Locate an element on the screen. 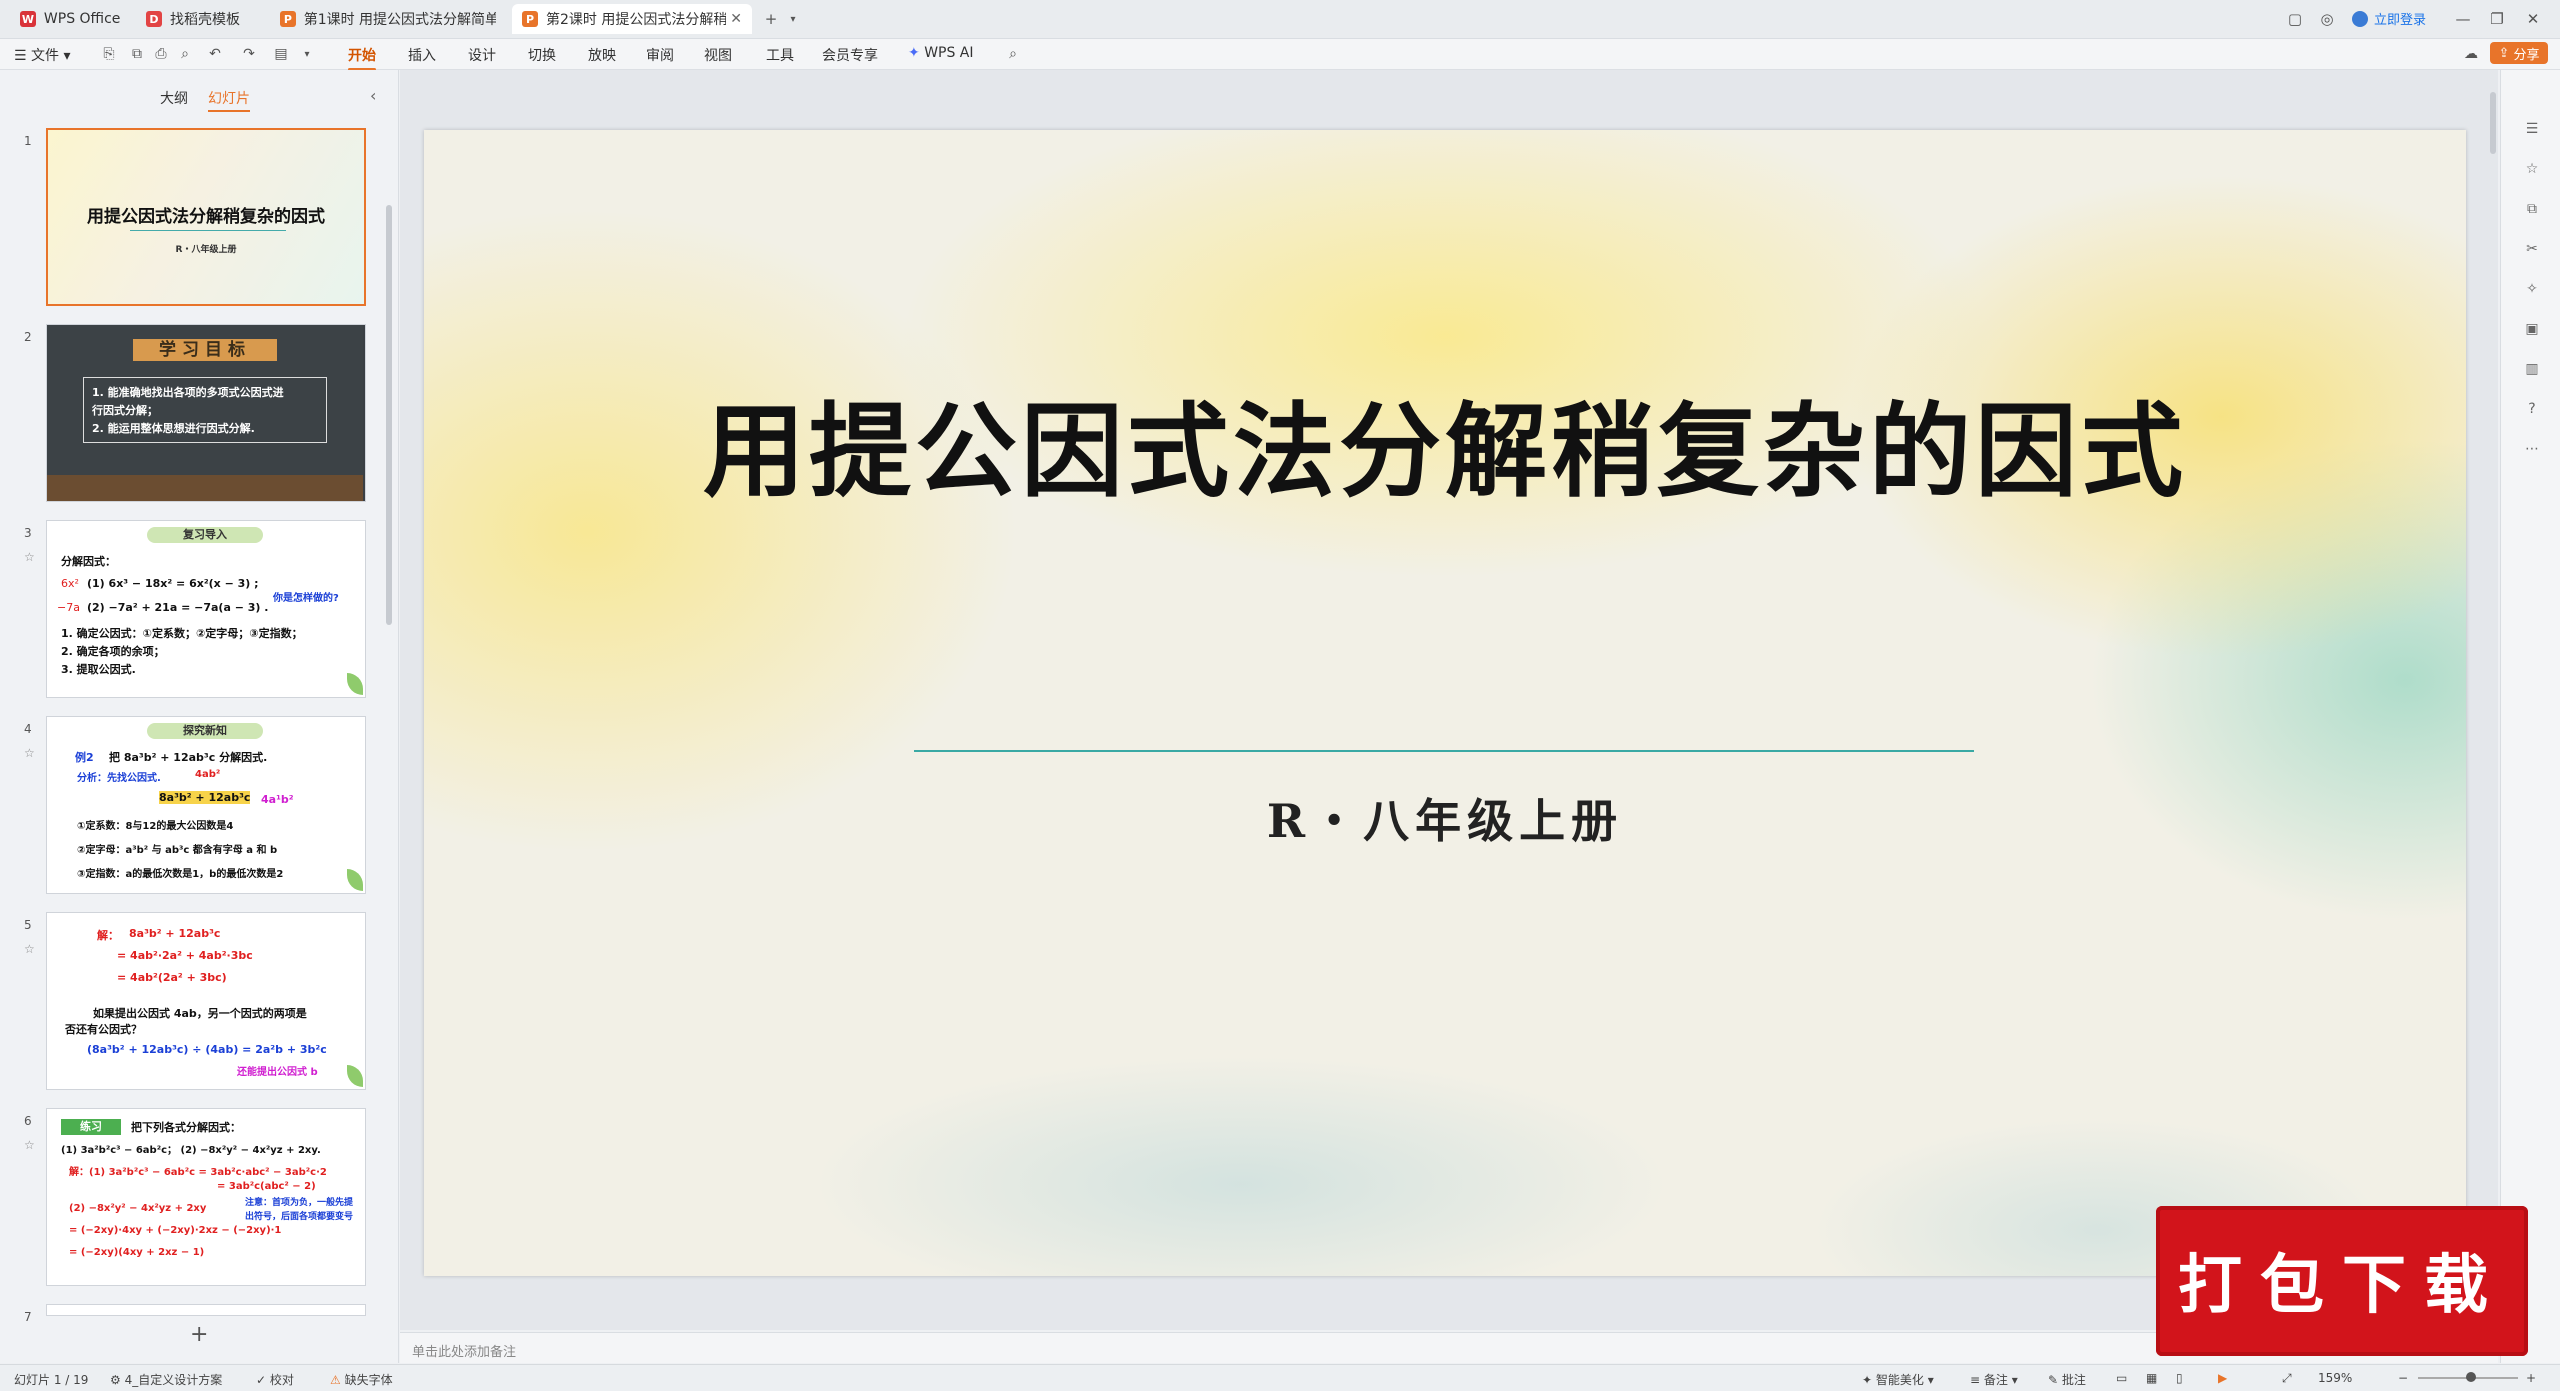 This screenshot has width=2560, height=1391. file-menu: ☰ 文件 ▾ is located at coordinates (42, 55).